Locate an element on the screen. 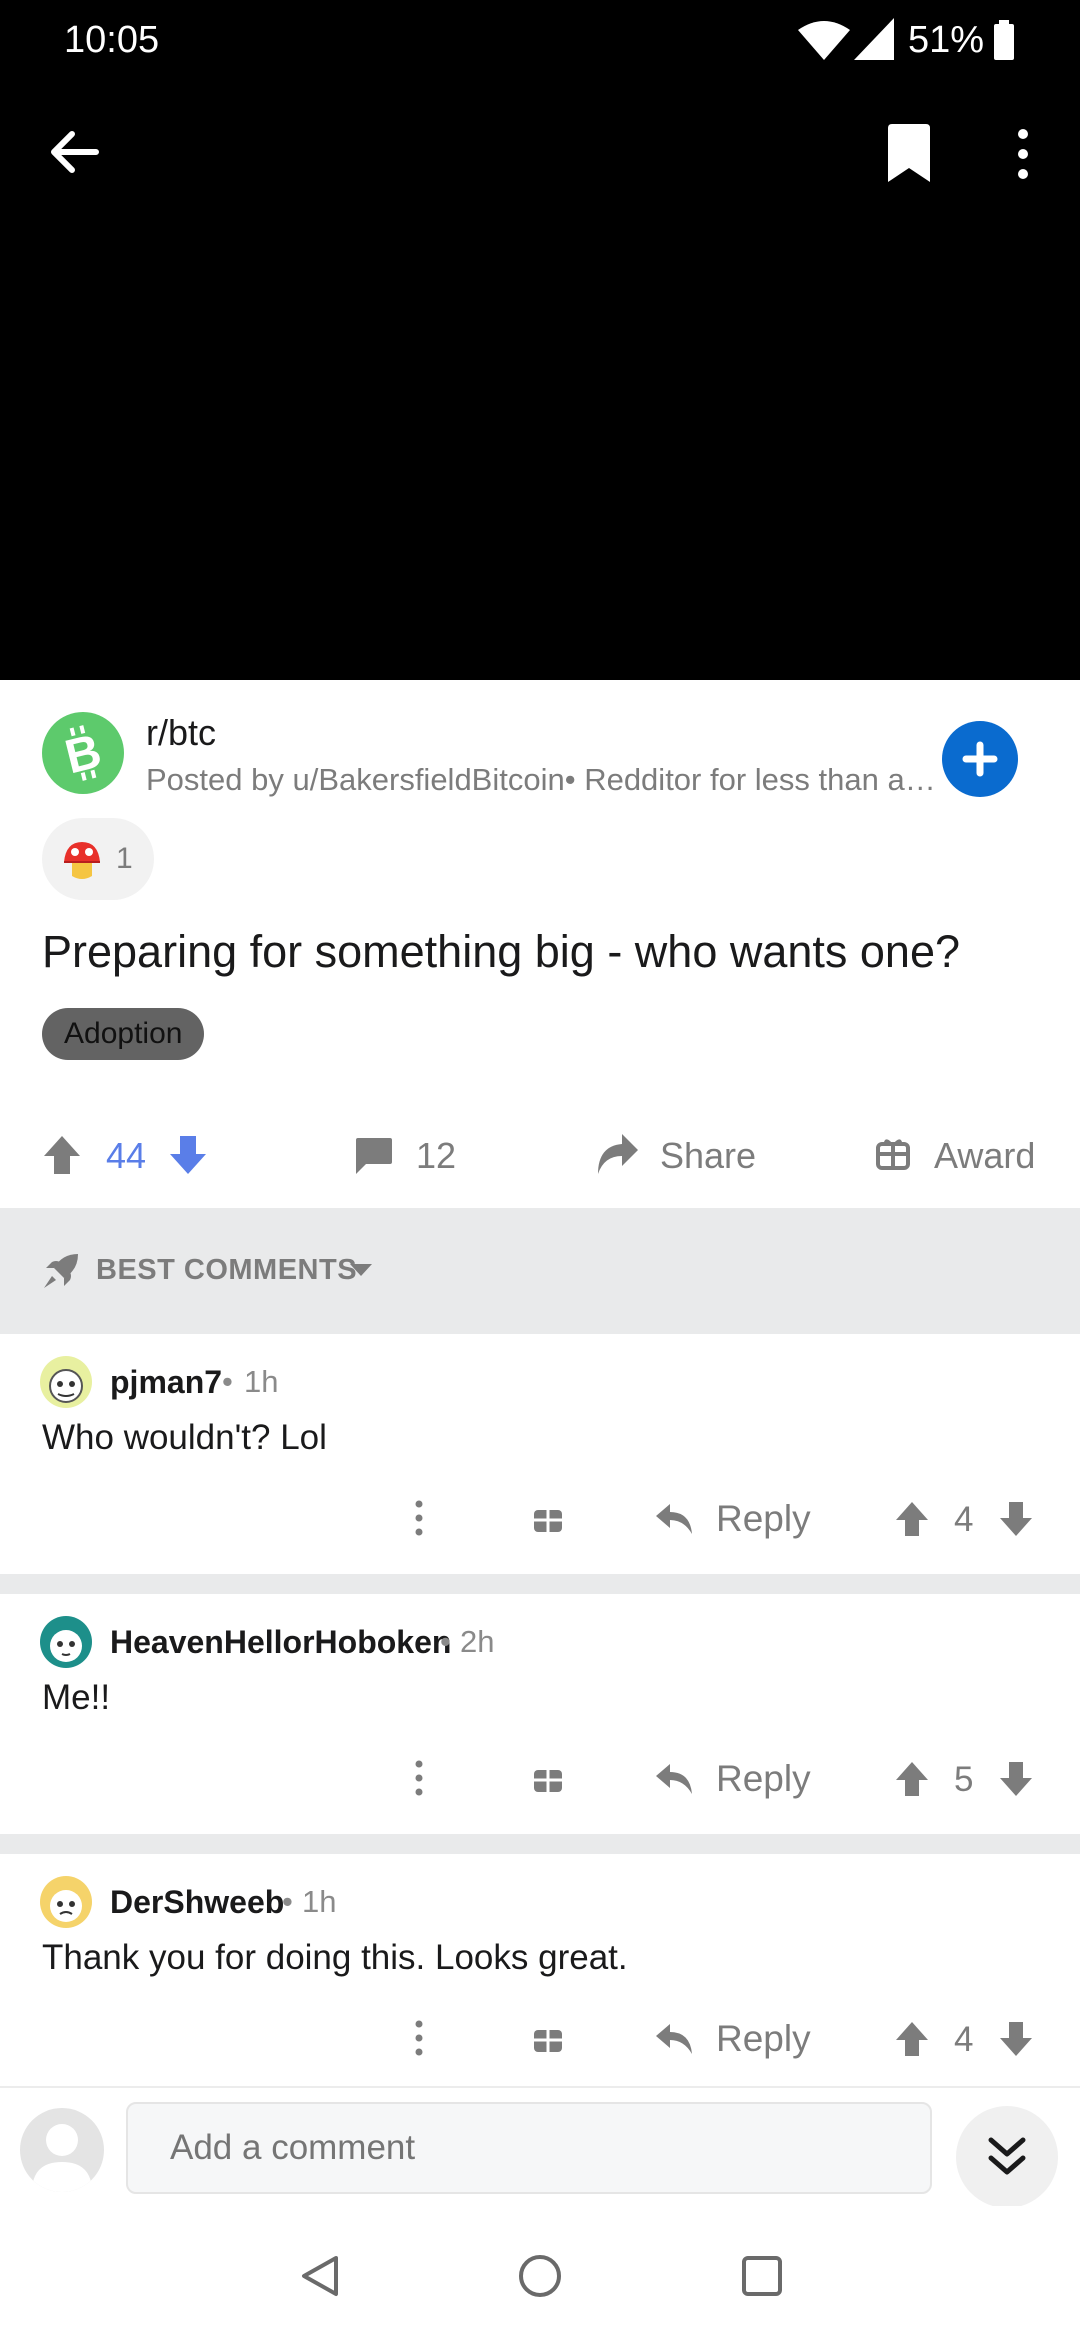 This screenshot has height=2340, width=1080. nav-back-icon is located at coordinates (320, 2276).